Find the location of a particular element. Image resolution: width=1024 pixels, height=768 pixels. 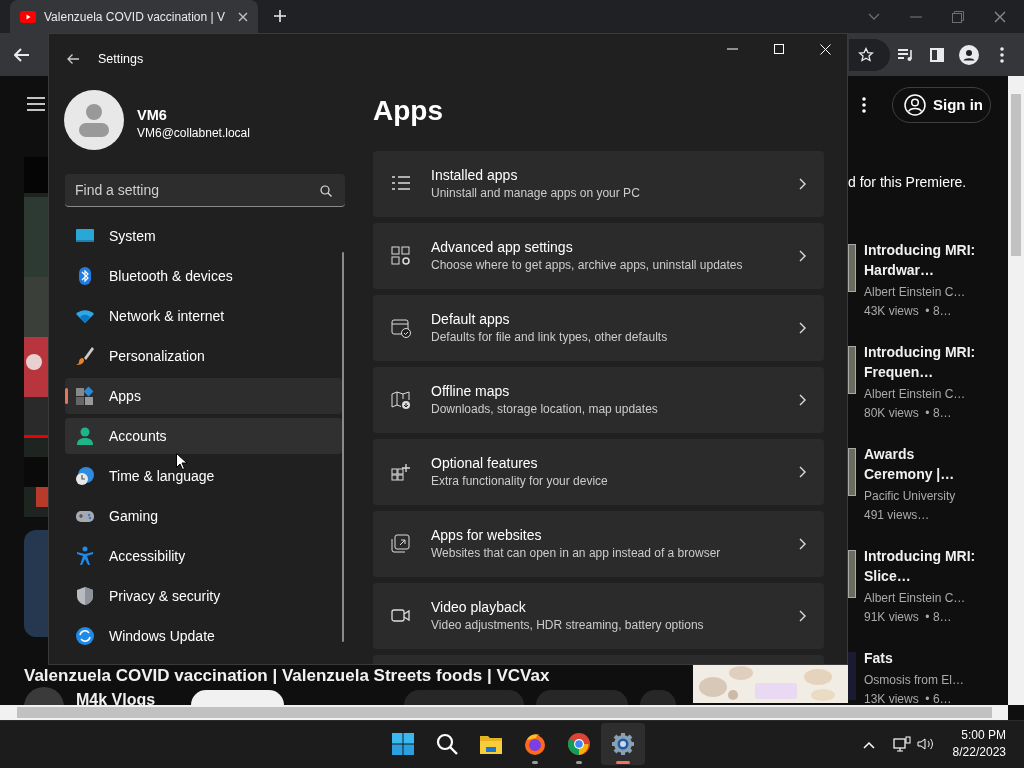

mouse-pointer-icon is located at coordinates (181, 461).